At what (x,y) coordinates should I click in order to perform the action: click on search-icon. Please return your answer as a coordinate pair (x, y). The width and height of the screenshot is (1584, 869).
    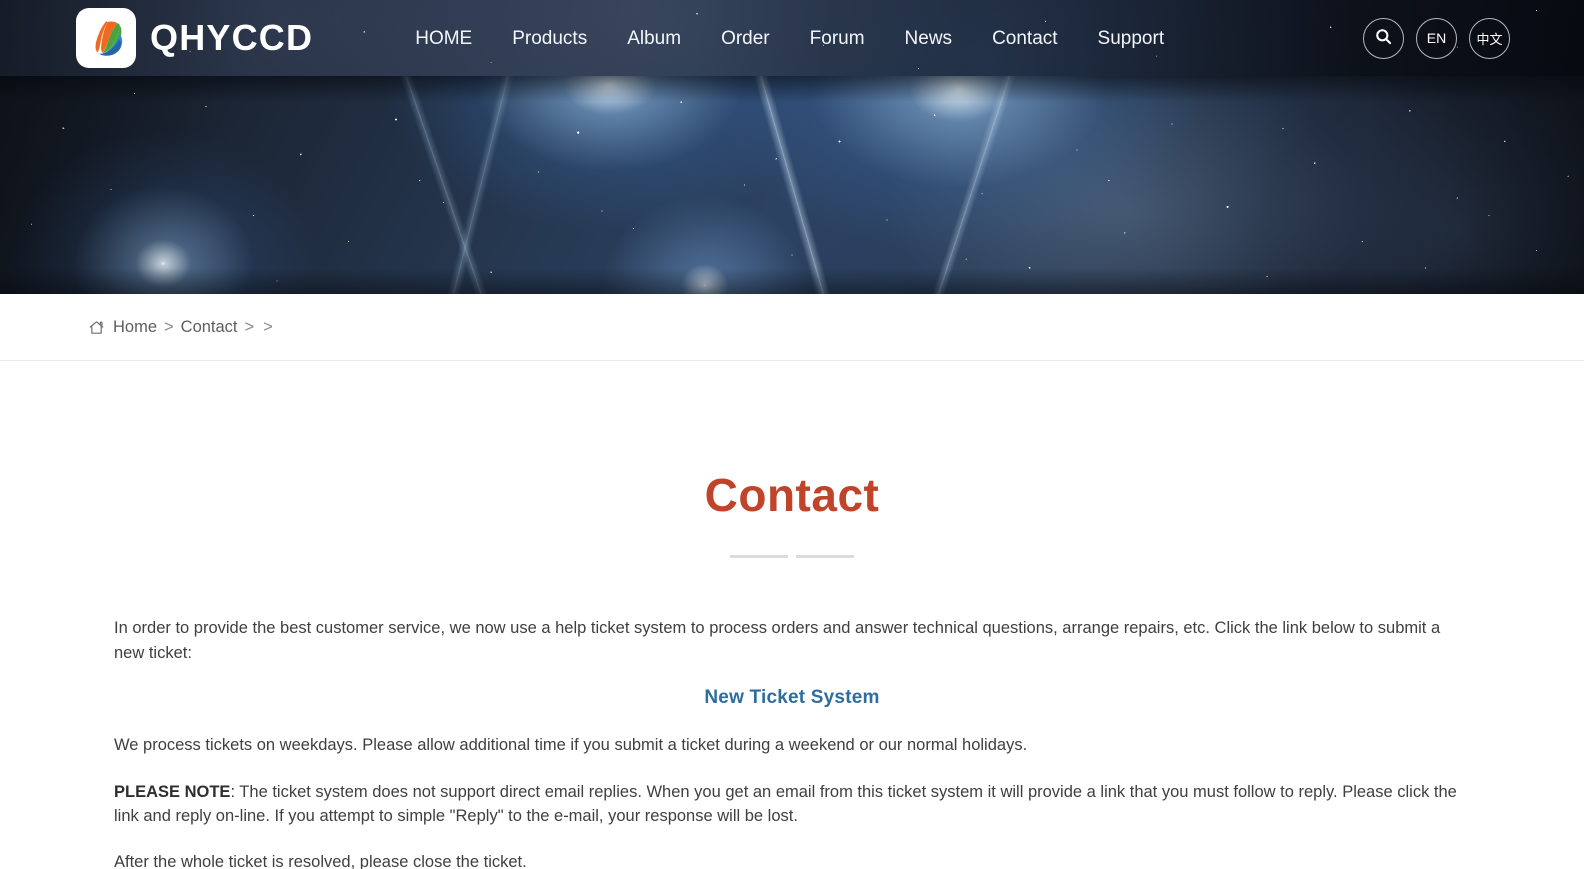
    Looking at the image, I should click on (1383, 38).